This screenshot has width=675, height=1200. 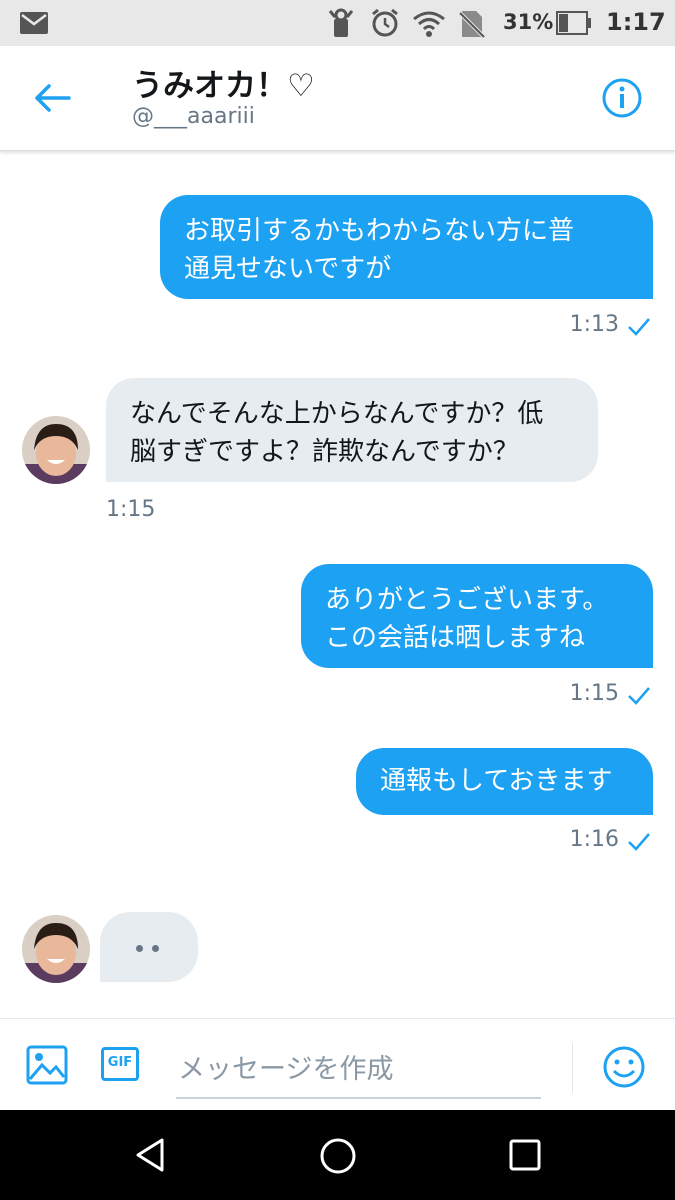 I want to click on outgoing-message-bubble: ありがとうございます。 この会話は晒しますね, so click(x=477, y=616).